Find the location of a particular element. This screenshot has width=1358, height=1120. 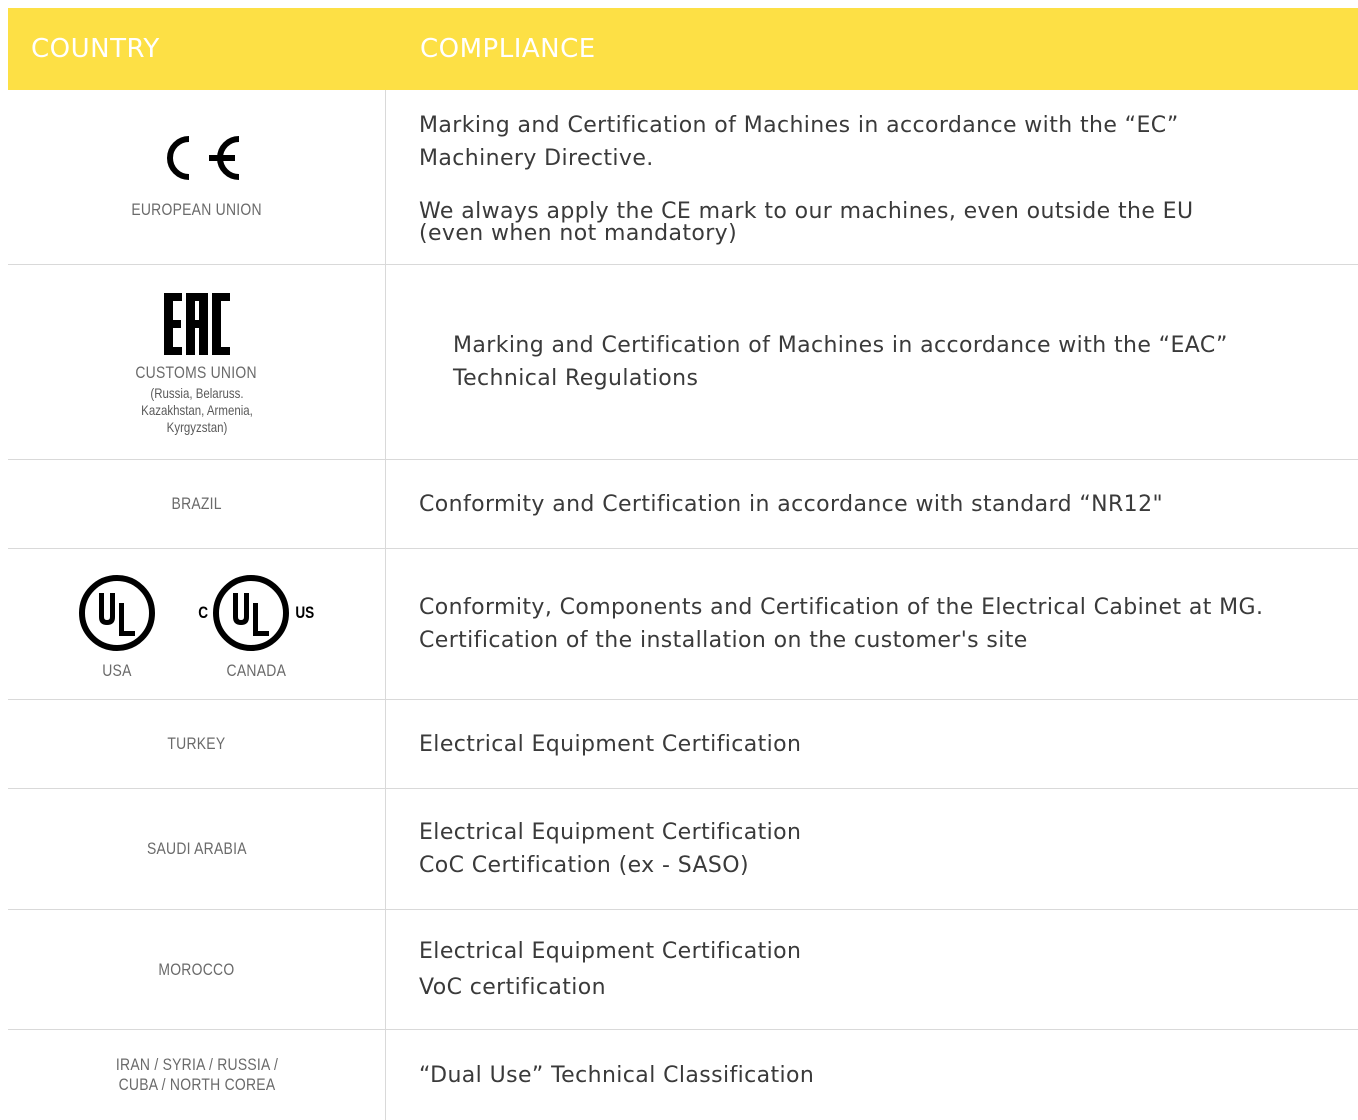

country-cell: USA C US CANADA is located at coordinates (197, 624).